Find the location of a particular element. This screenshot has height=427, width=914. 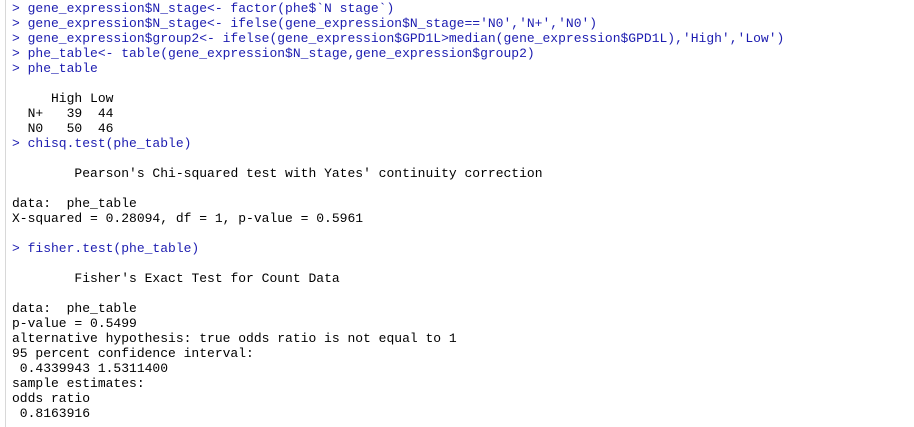

console-output-line: High Low is located at coordinates (63, 98).